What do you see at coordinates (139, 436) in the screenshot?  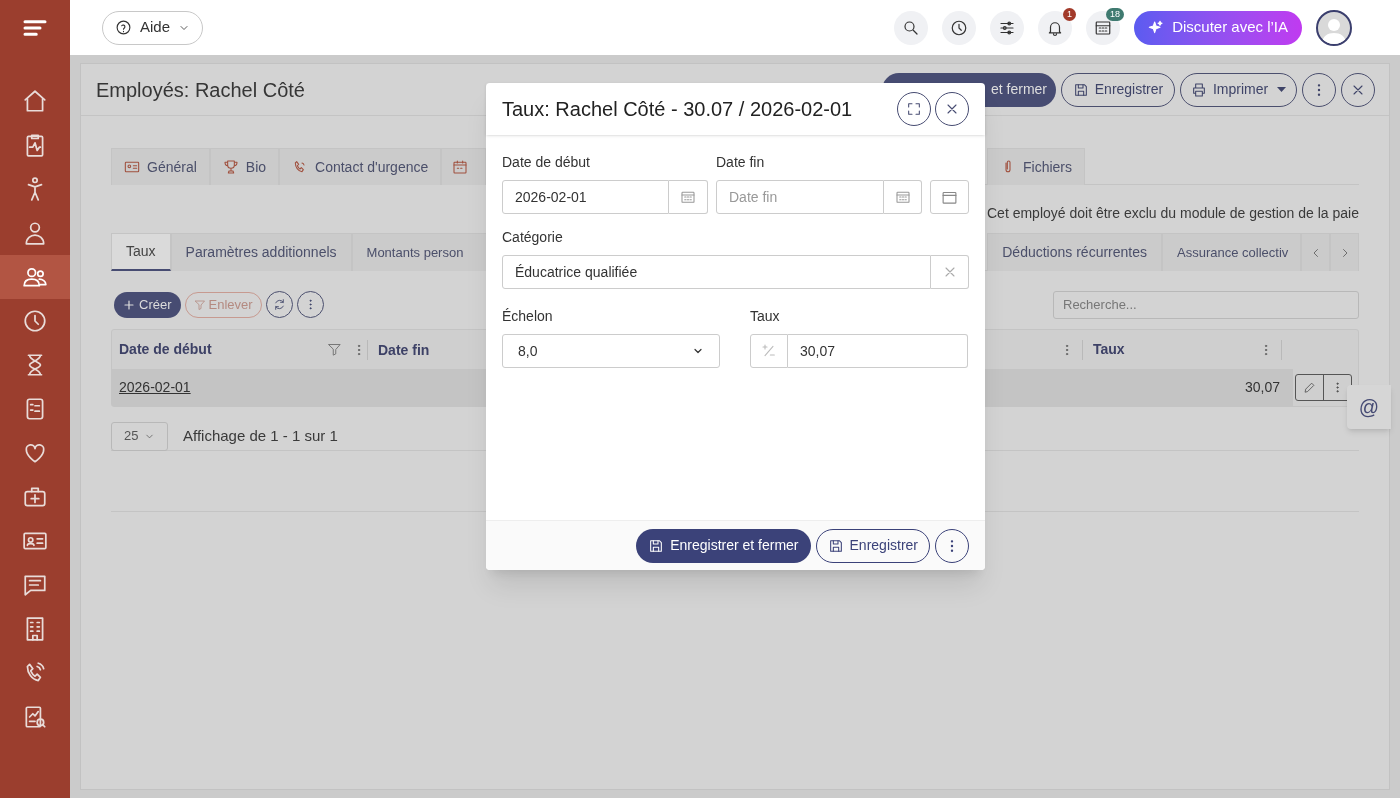 I see `page-size-select: 25` at bounding box center [139, 436].